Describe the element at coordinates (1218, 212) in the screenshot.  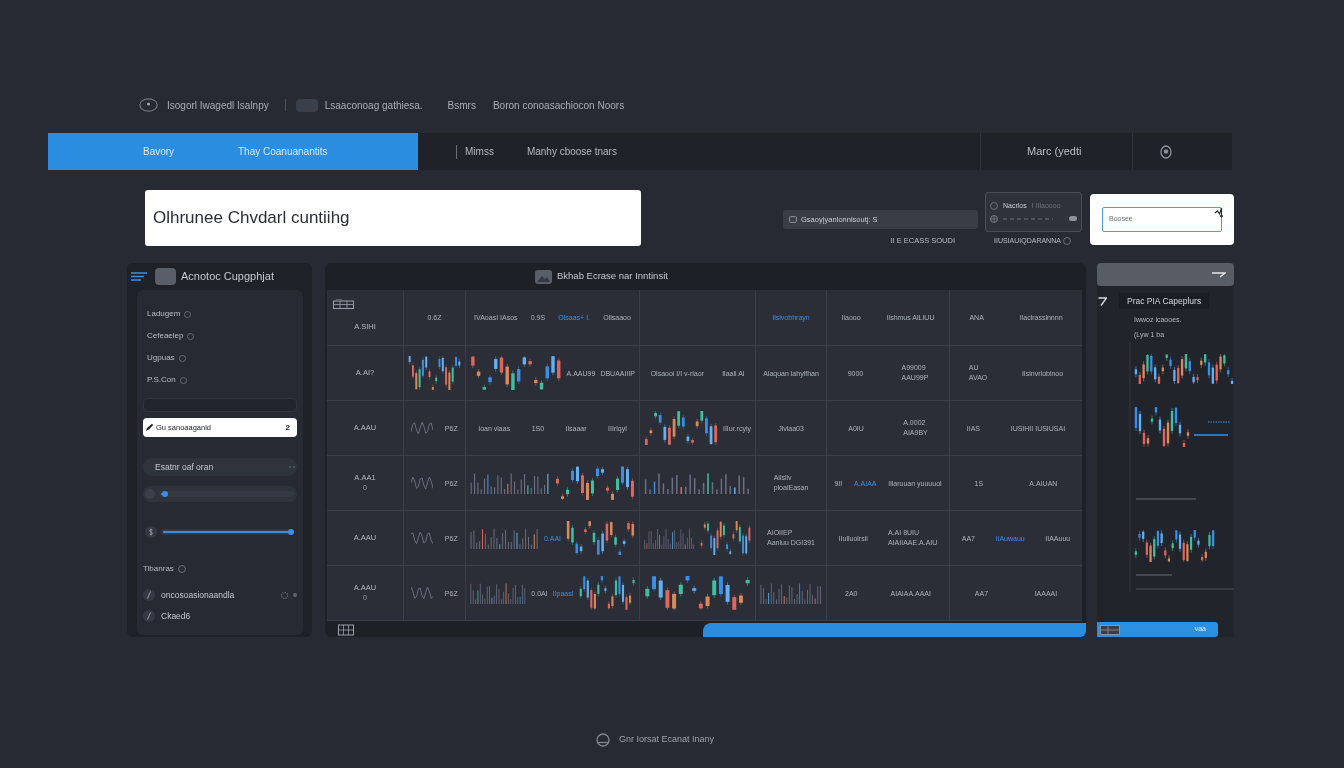
I see `zigzag-arrow-icon` at that location.